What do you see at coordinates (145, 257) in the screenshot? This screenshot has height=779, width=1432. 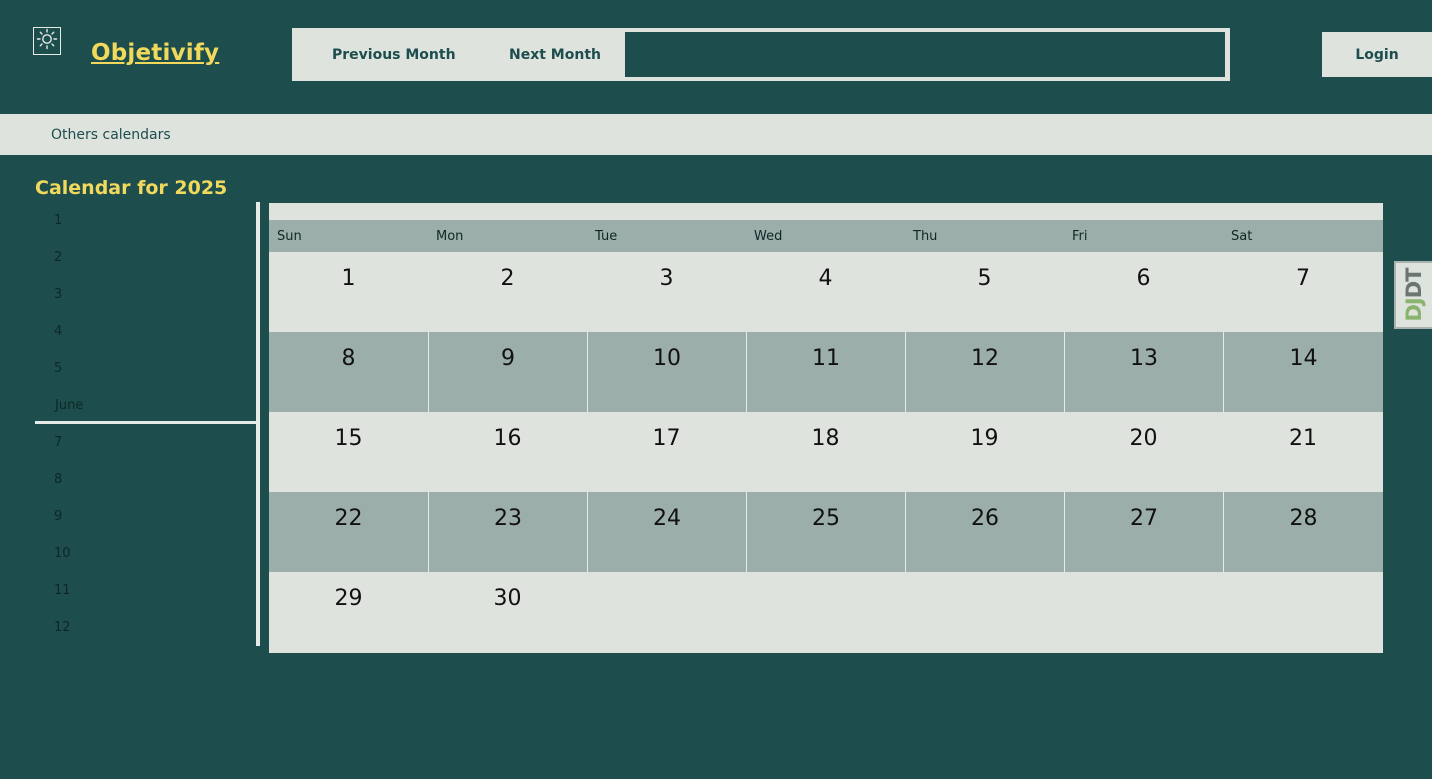 I see `month-item: 2` at bounding box center [145, 257].